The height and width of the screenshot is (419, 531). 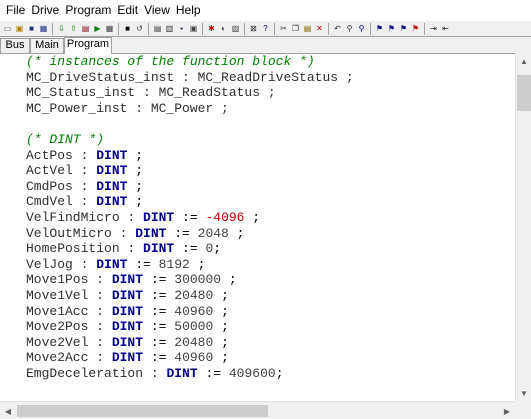 What do you see at coordinates (524, 93) in the screenshot?
I see `vertical-scroll-thumb` at bounding box center [524, 93].